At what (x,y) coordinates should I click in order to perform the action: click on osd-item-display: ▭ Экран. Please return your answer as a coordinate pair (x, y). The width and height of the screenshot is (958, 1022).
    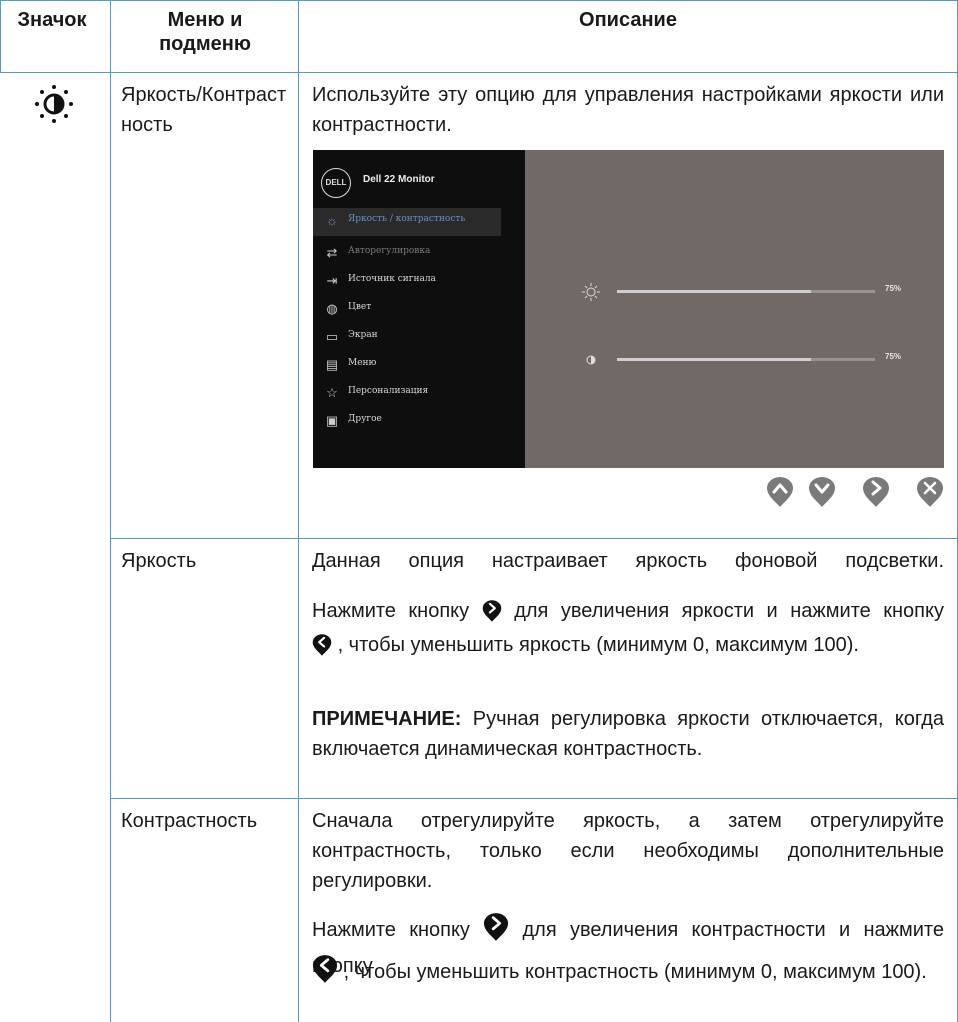
    Looking at the image, I should click on (419, 338).